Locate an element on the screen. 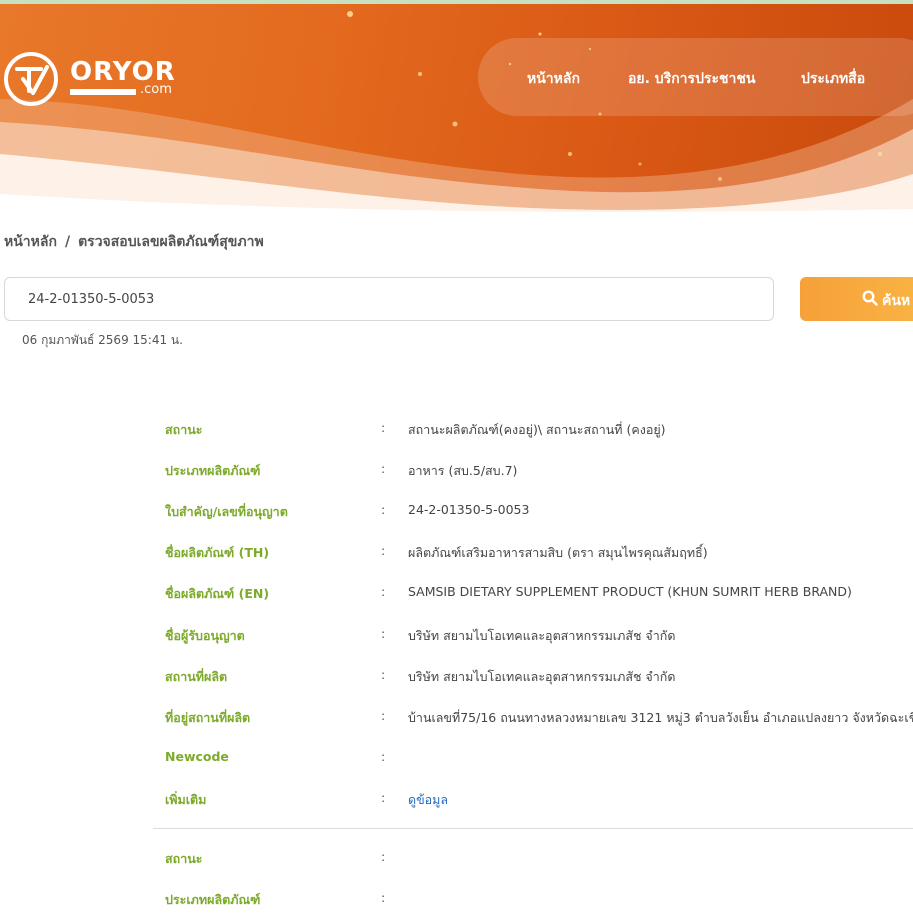 This screenshot has height=913, width=913. manufacturer-address-label: ที่อยู่สถานที่ผลิต is located at coordinates (208, 717).